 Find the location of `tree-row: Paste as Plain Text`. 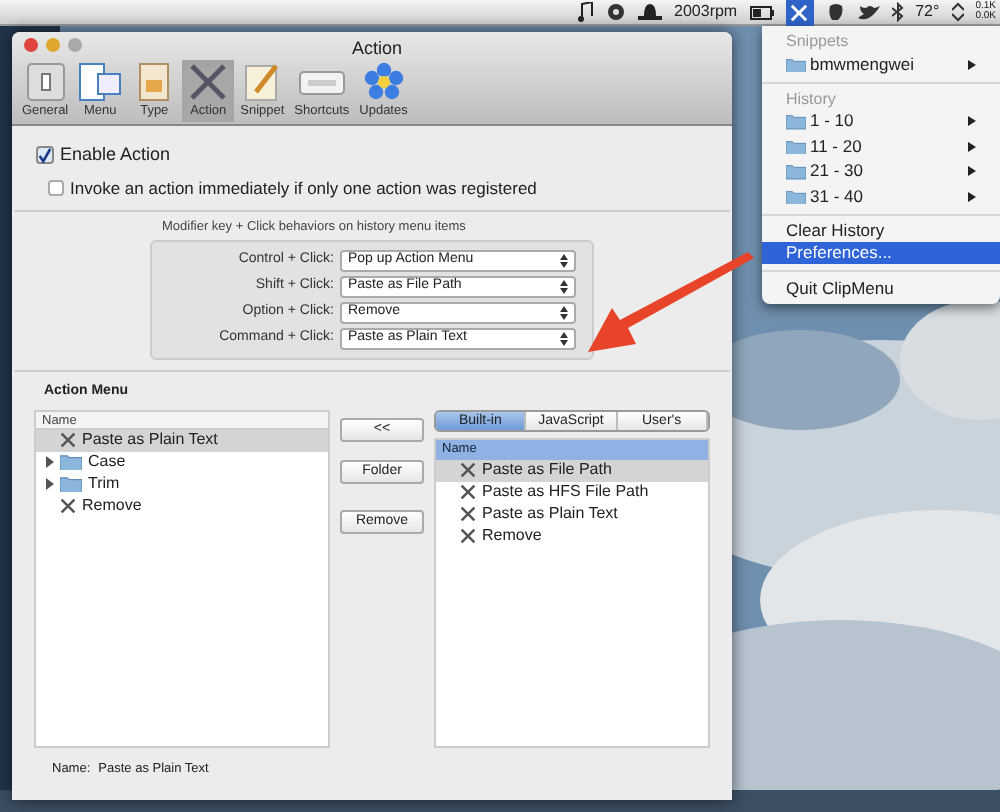

tree-row: Paste as Plain Text is located at coordinates (182, 440).